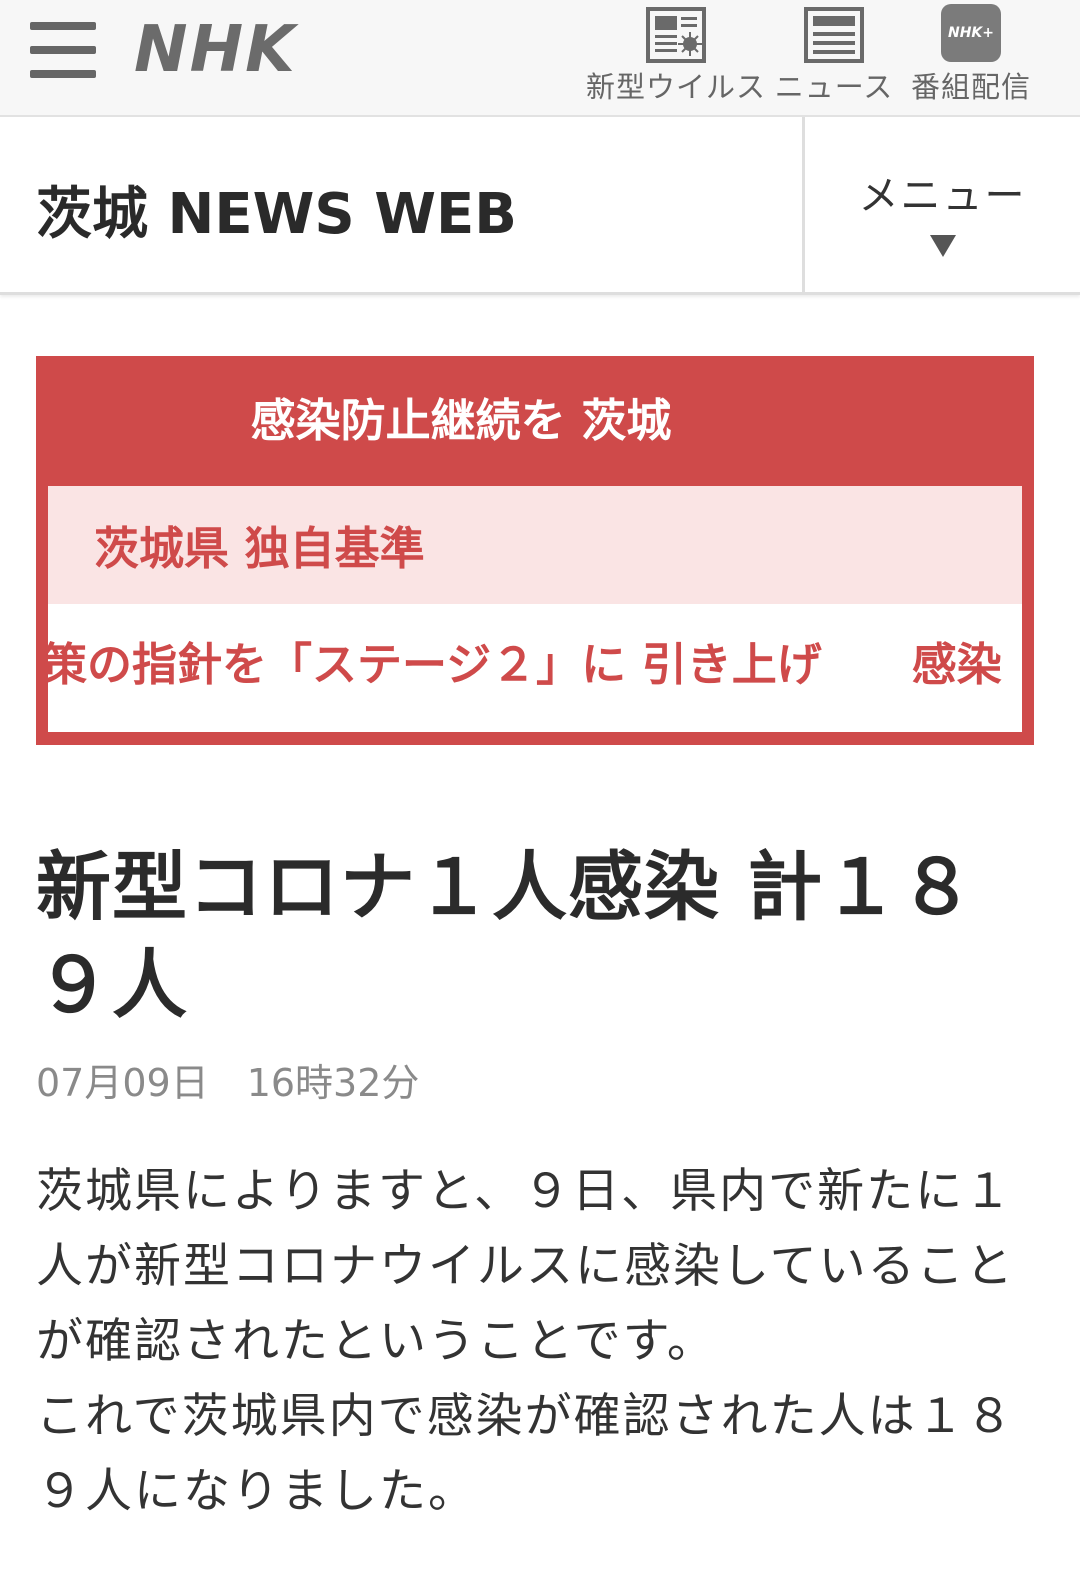 The height and width of the screenshot is (1584, 1080). What do you see at coordinates (535, 545) in the screenshot?
I see `banner-subtitle-box: 茨城県 独自基準` at bounding box center [535, 545].